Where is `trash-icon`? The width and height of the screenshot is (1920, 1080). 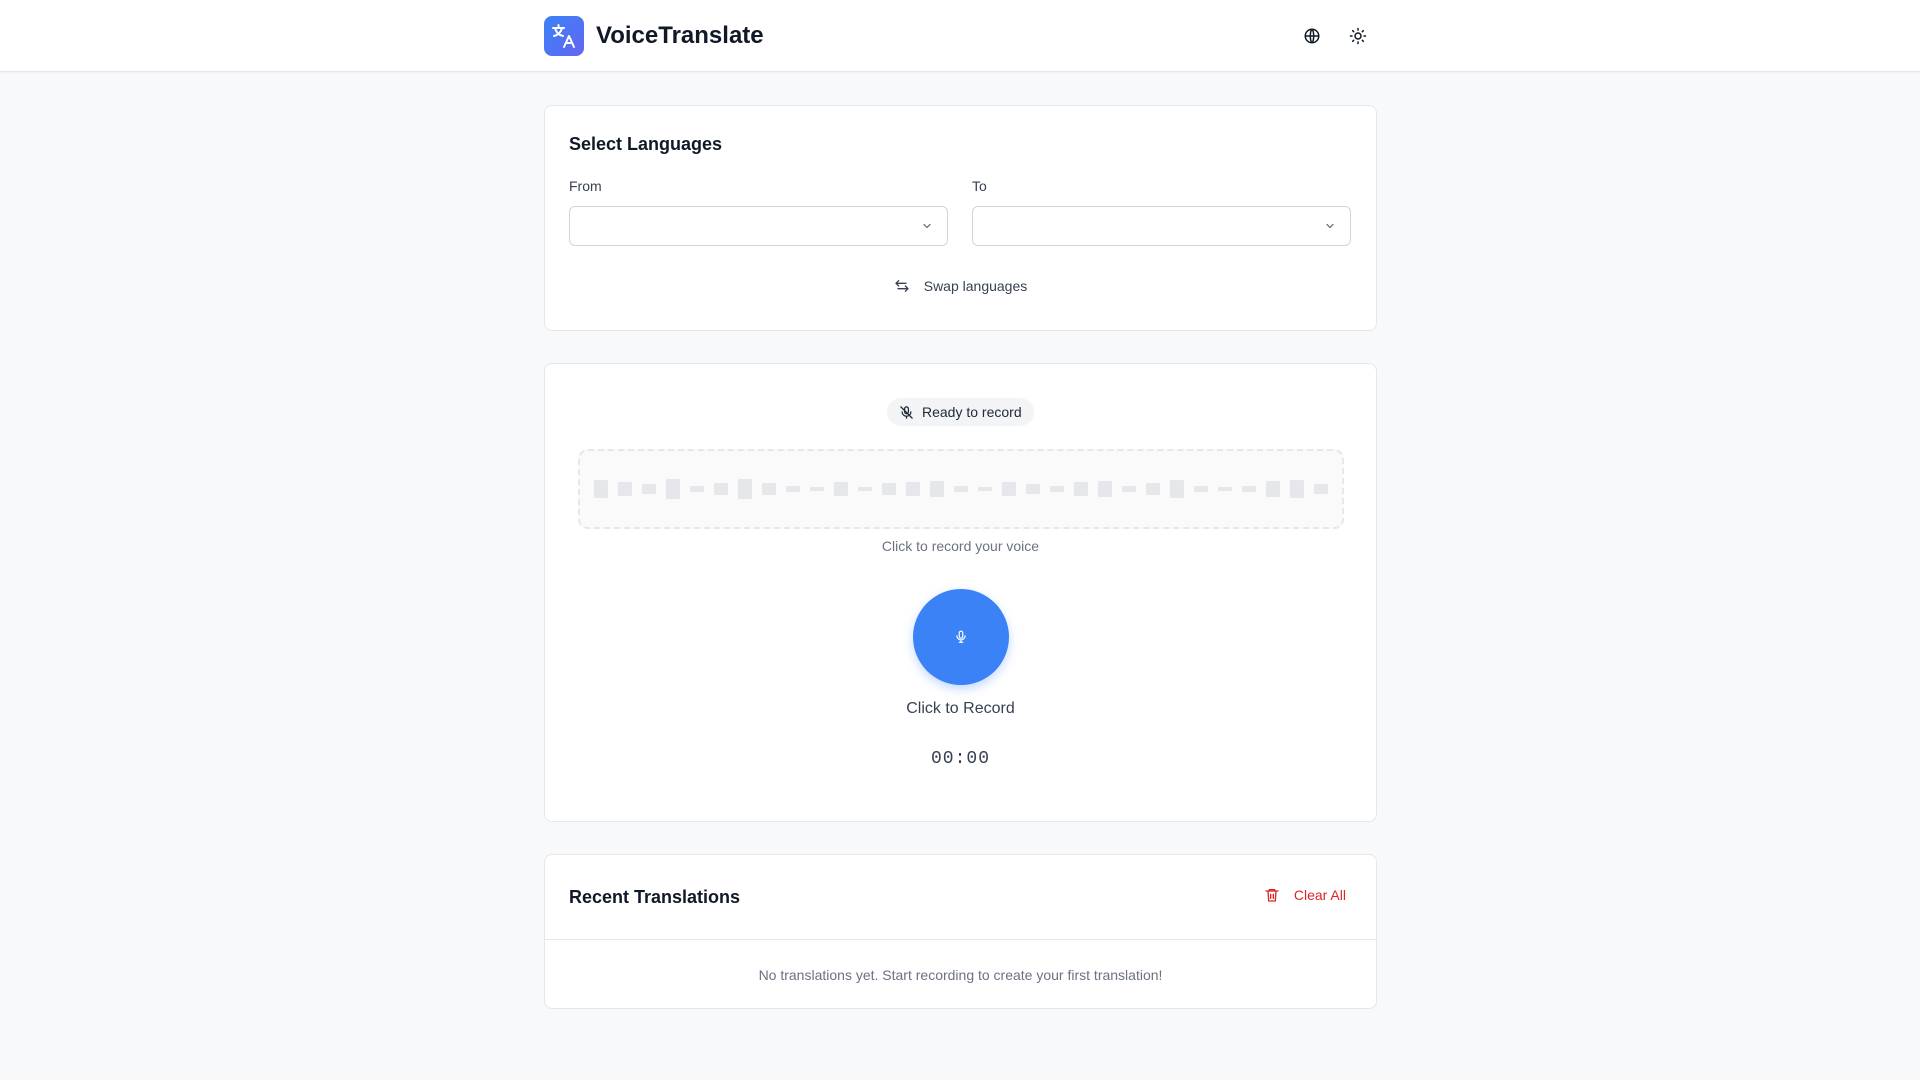
trash-icon is located at coordinates (1272, 895).